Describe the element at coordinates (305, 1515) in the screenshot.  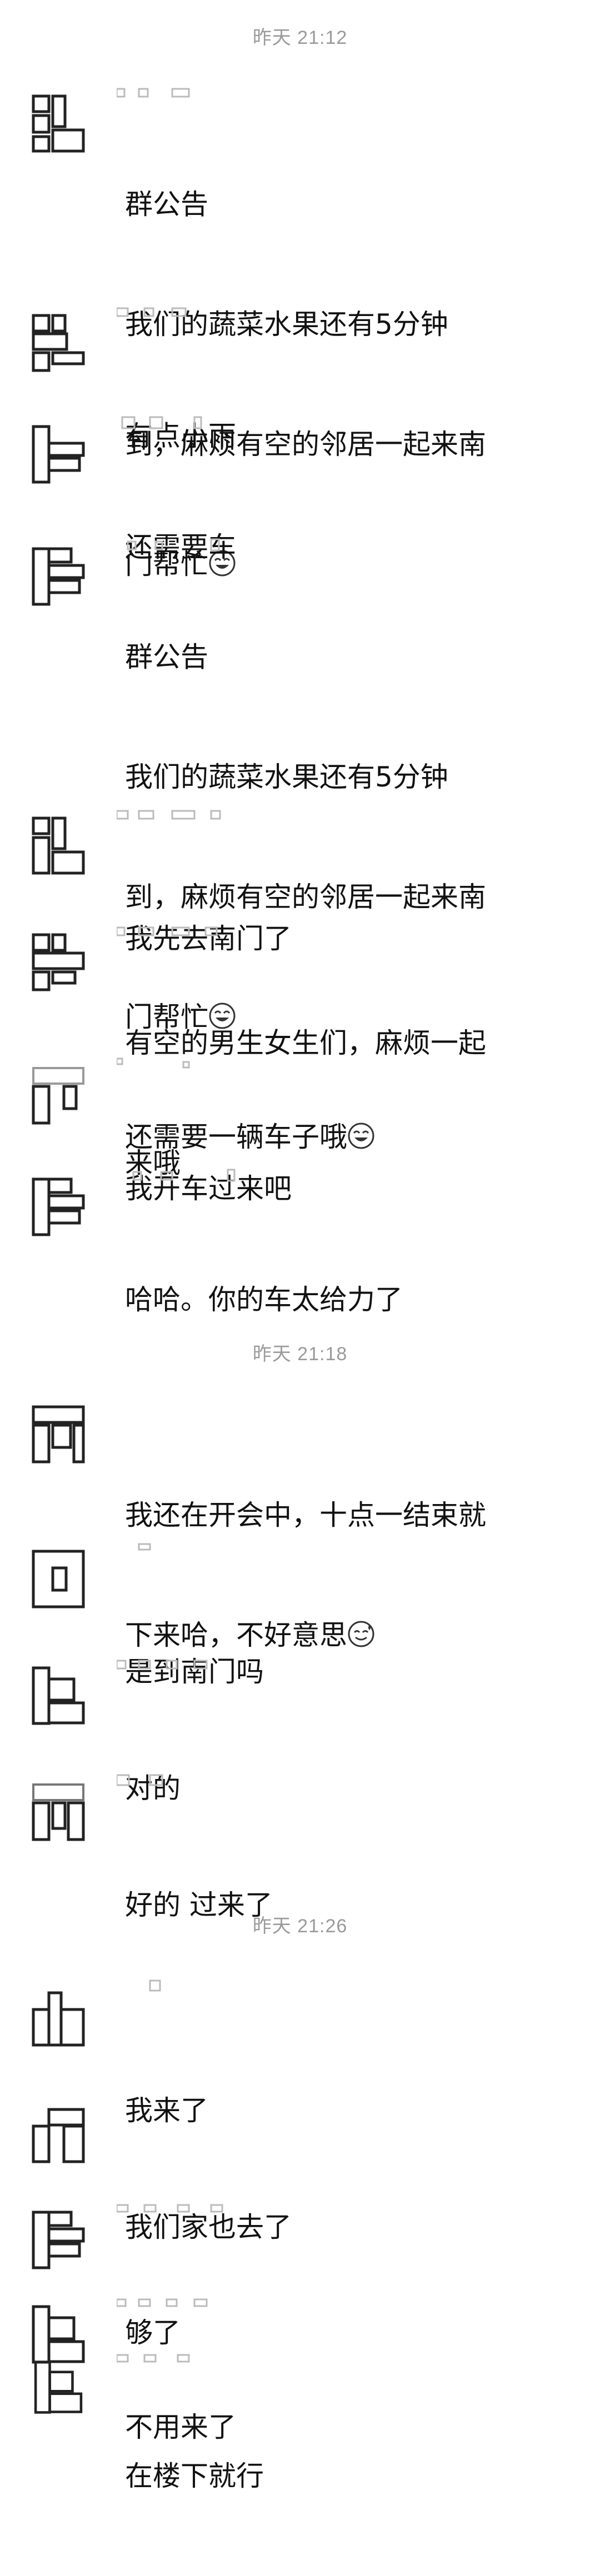
I see `message-line: 我还在开会中，十点一结束就` at that location.